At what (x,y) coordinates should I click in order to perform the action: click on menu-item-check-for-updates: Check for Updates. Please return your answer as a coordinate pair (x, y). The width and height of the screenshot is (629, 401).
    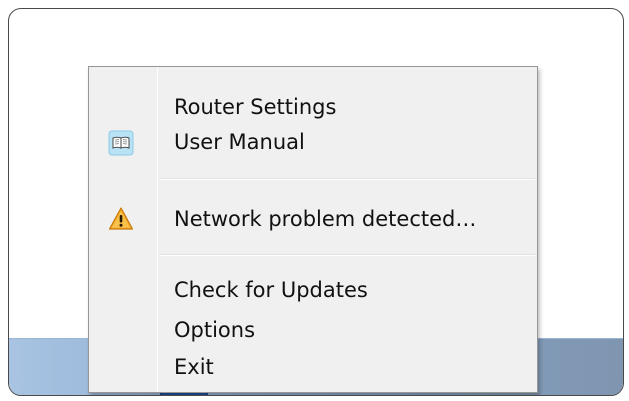
    Looking at the image, I should click on (313, 290).